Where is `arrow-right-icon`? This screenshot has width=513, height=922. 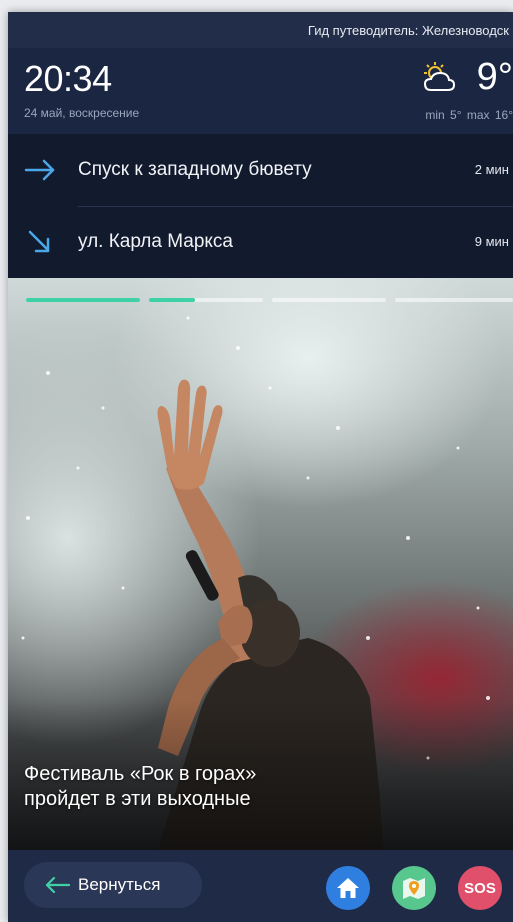
arrow-right-icon is located at coordinates (39, 170).